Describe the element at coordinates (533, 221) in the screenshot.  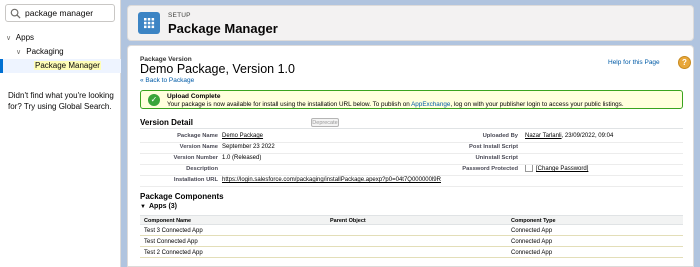
I see `column-header: Component Type` at that location.